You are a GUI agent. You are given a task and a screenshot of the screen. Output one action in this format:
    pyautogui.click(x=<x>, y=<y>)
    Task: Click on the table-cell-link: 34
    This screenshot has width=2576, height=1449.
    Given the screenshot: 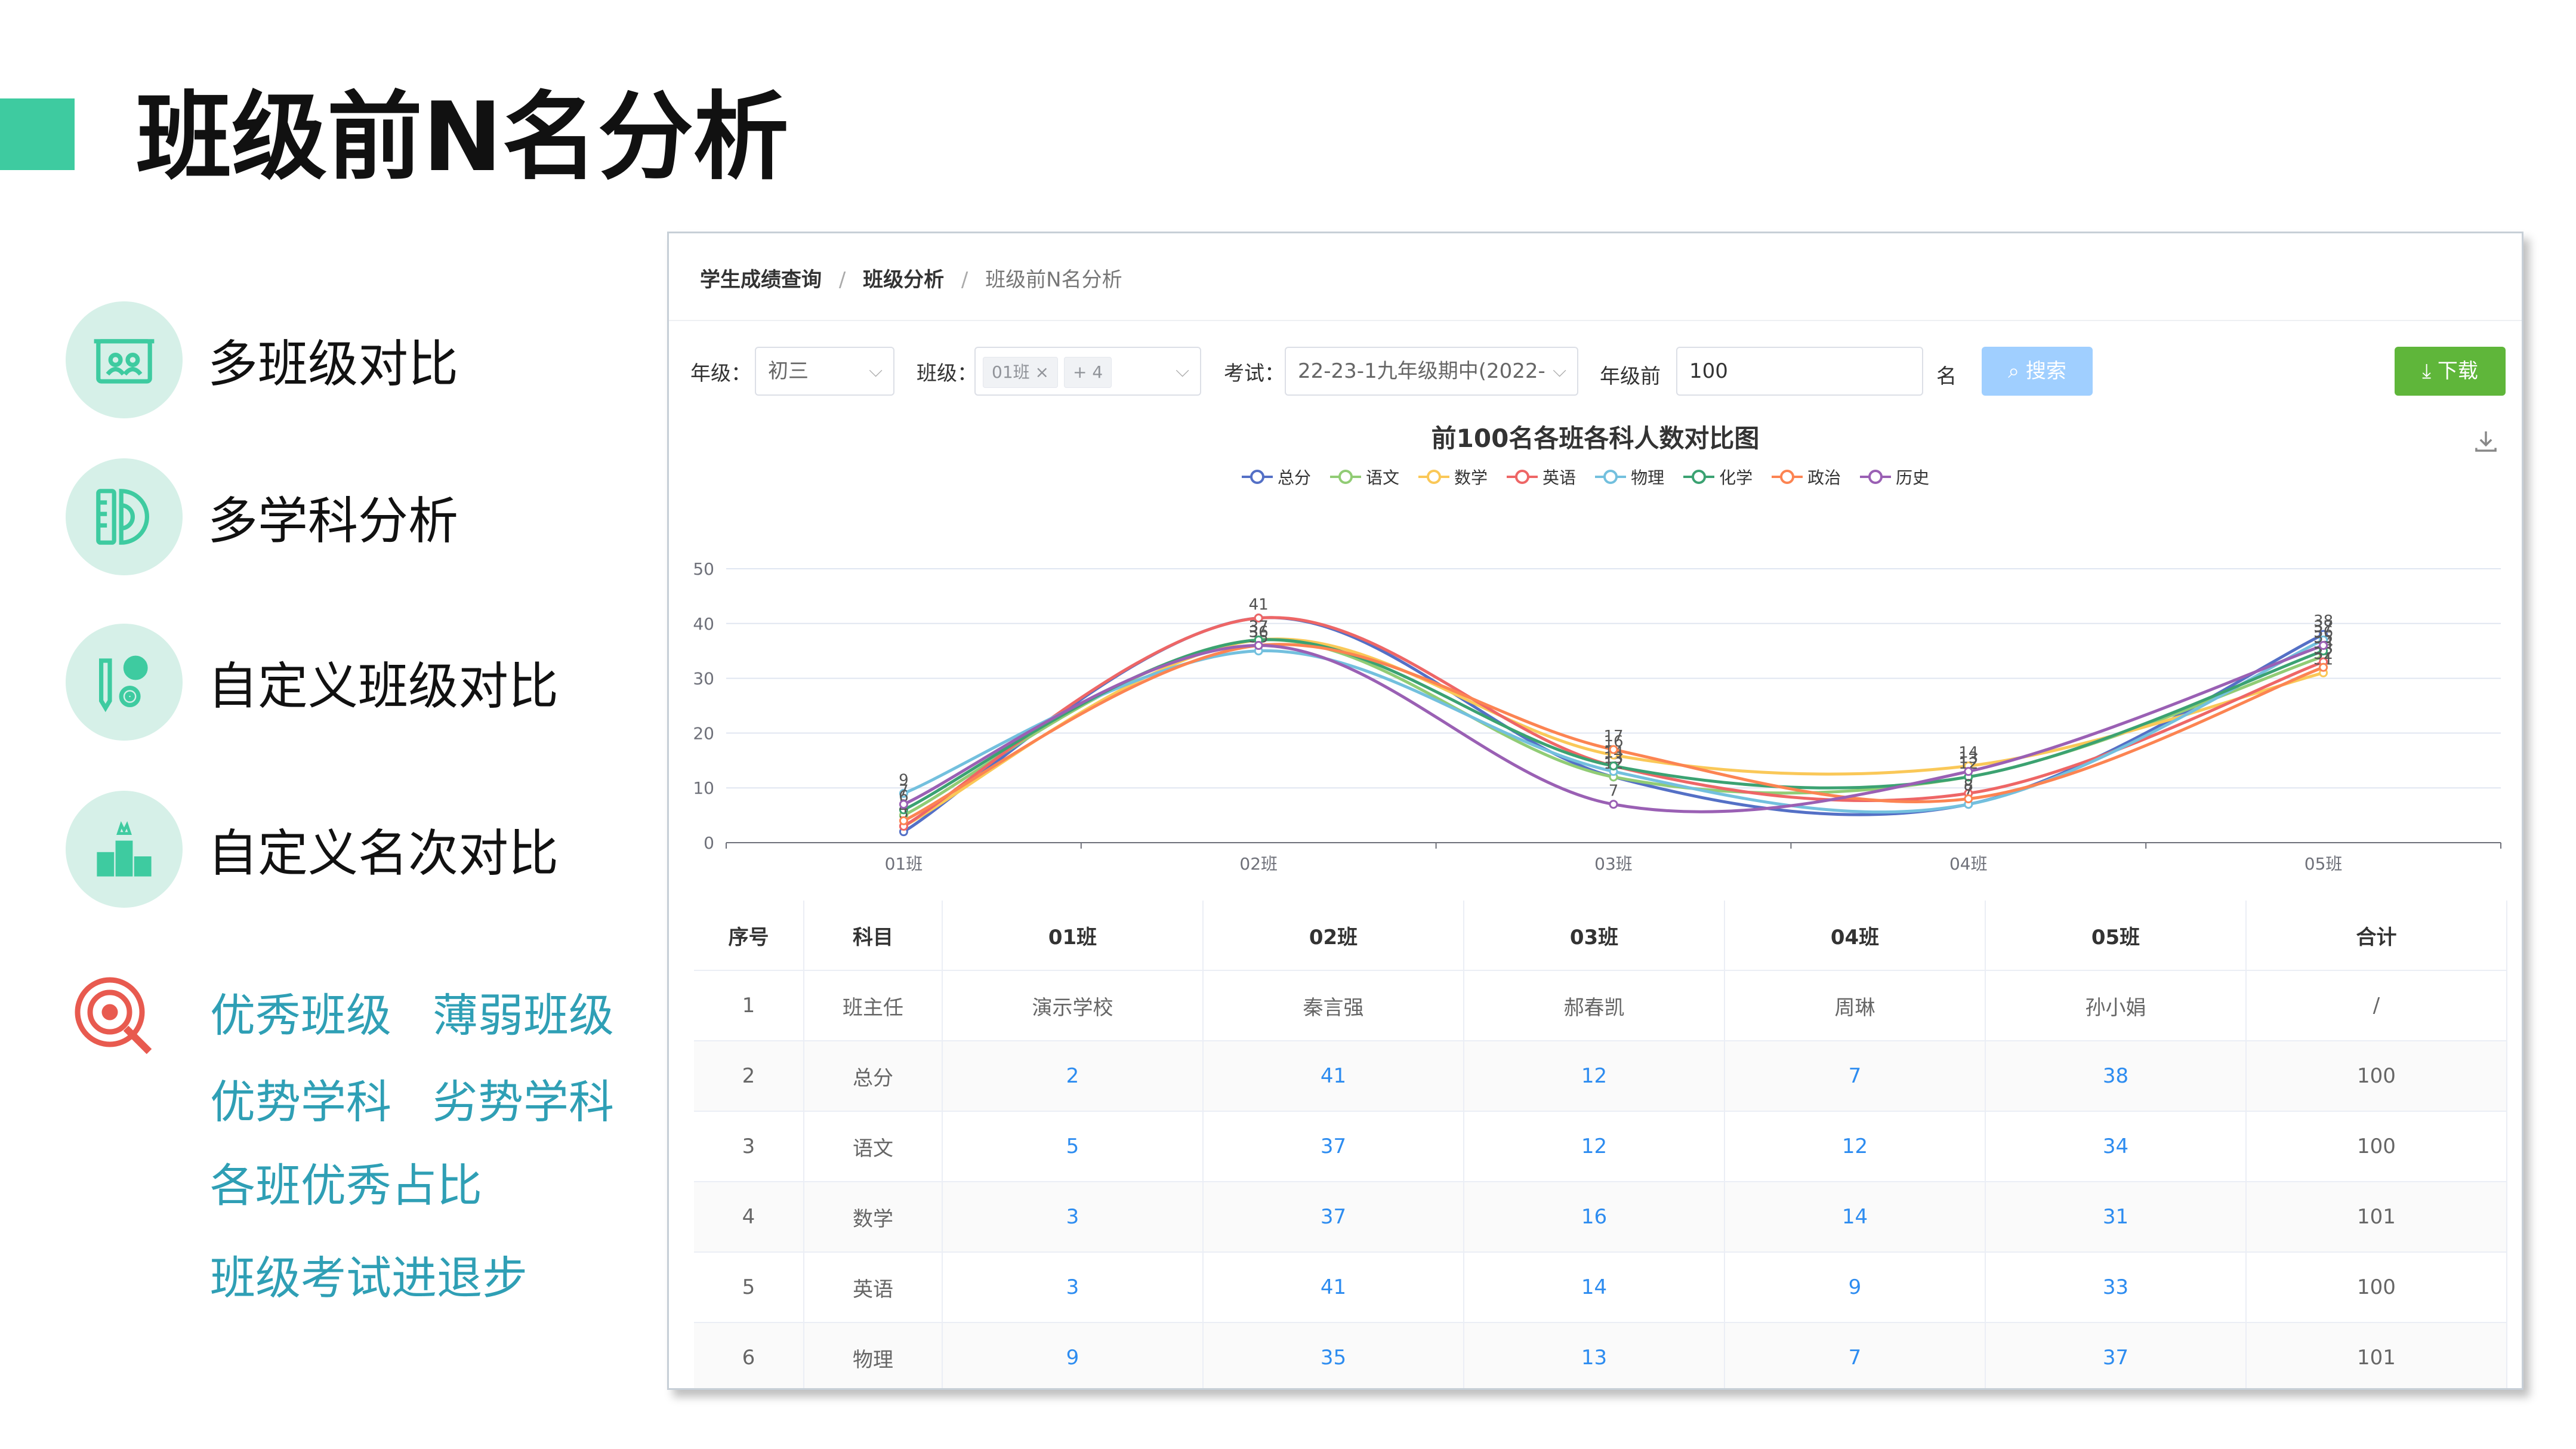 What is the action you would take?
    pyautogui.click(x=2116, y=1146)
    